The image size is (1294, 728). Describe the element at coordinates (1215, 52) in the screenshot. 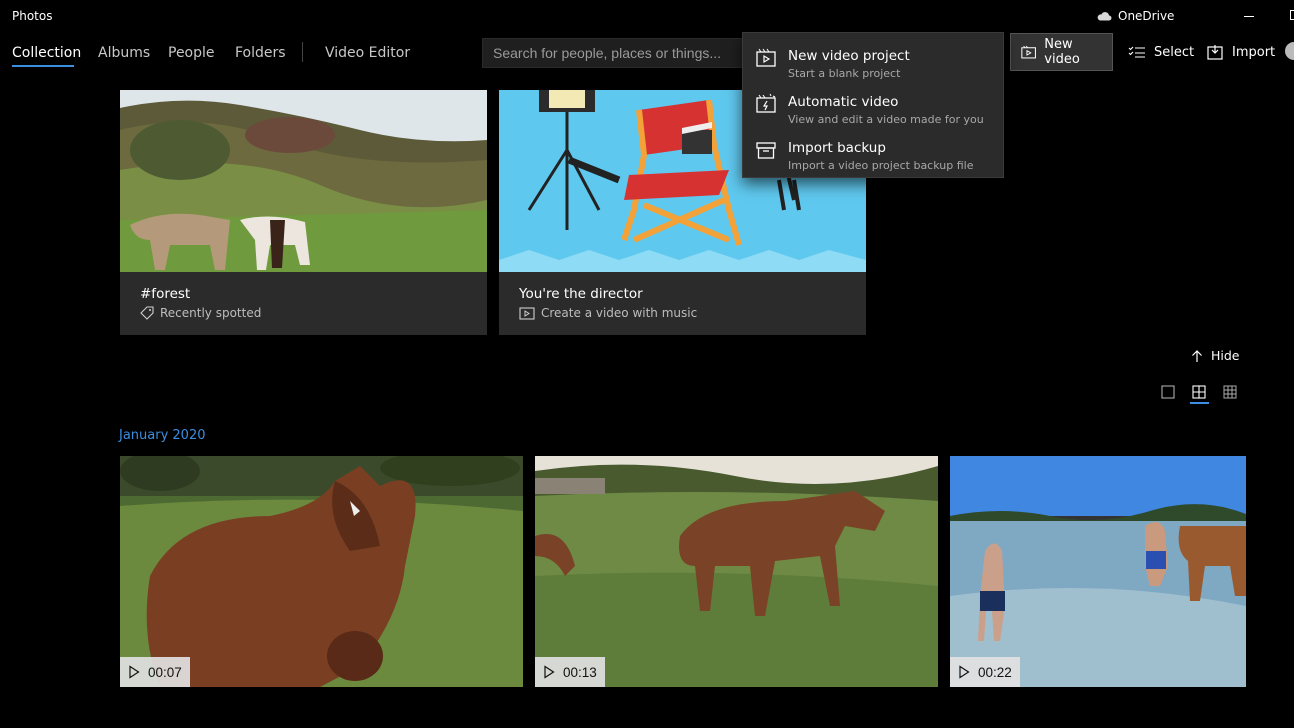

I see `import-icon` at that location.